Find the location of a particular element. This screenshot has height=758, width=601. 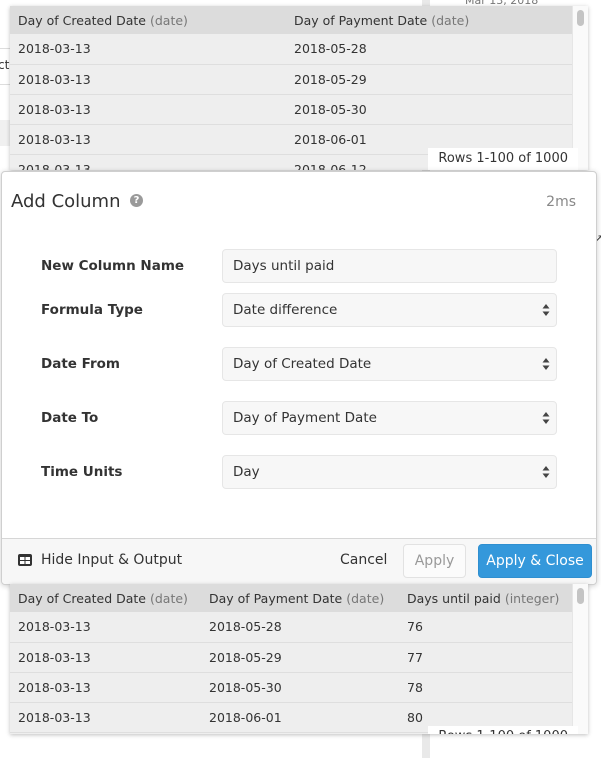

field-label: Date From is located at coordinates (80, 364).